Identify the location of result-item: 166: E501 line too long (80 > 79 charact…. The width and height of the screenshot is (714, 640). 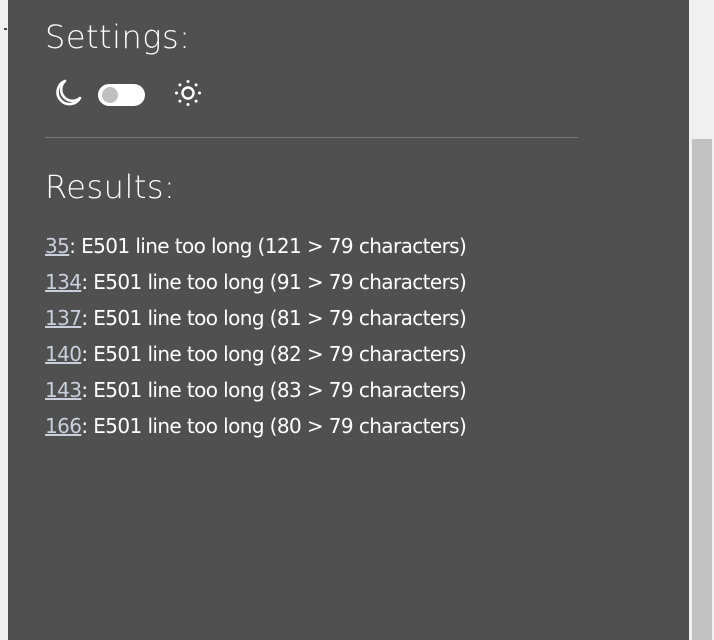
(256, 426).